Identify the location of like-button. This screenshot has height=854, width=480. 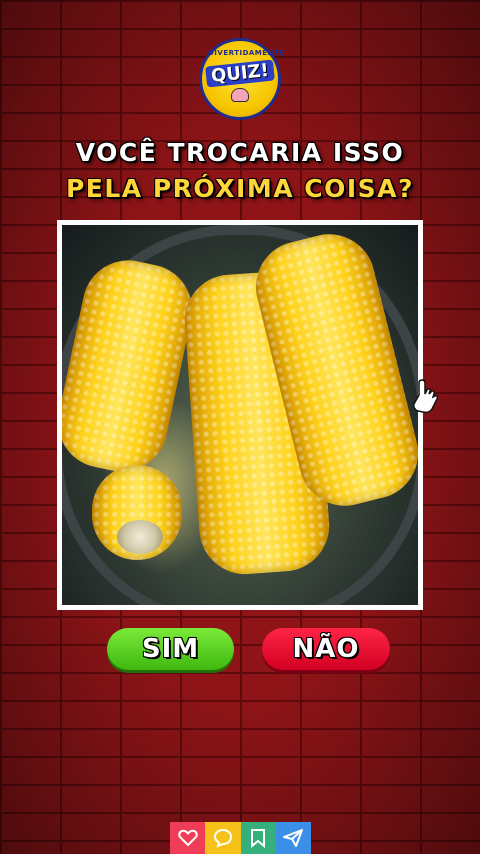
(188, 838).